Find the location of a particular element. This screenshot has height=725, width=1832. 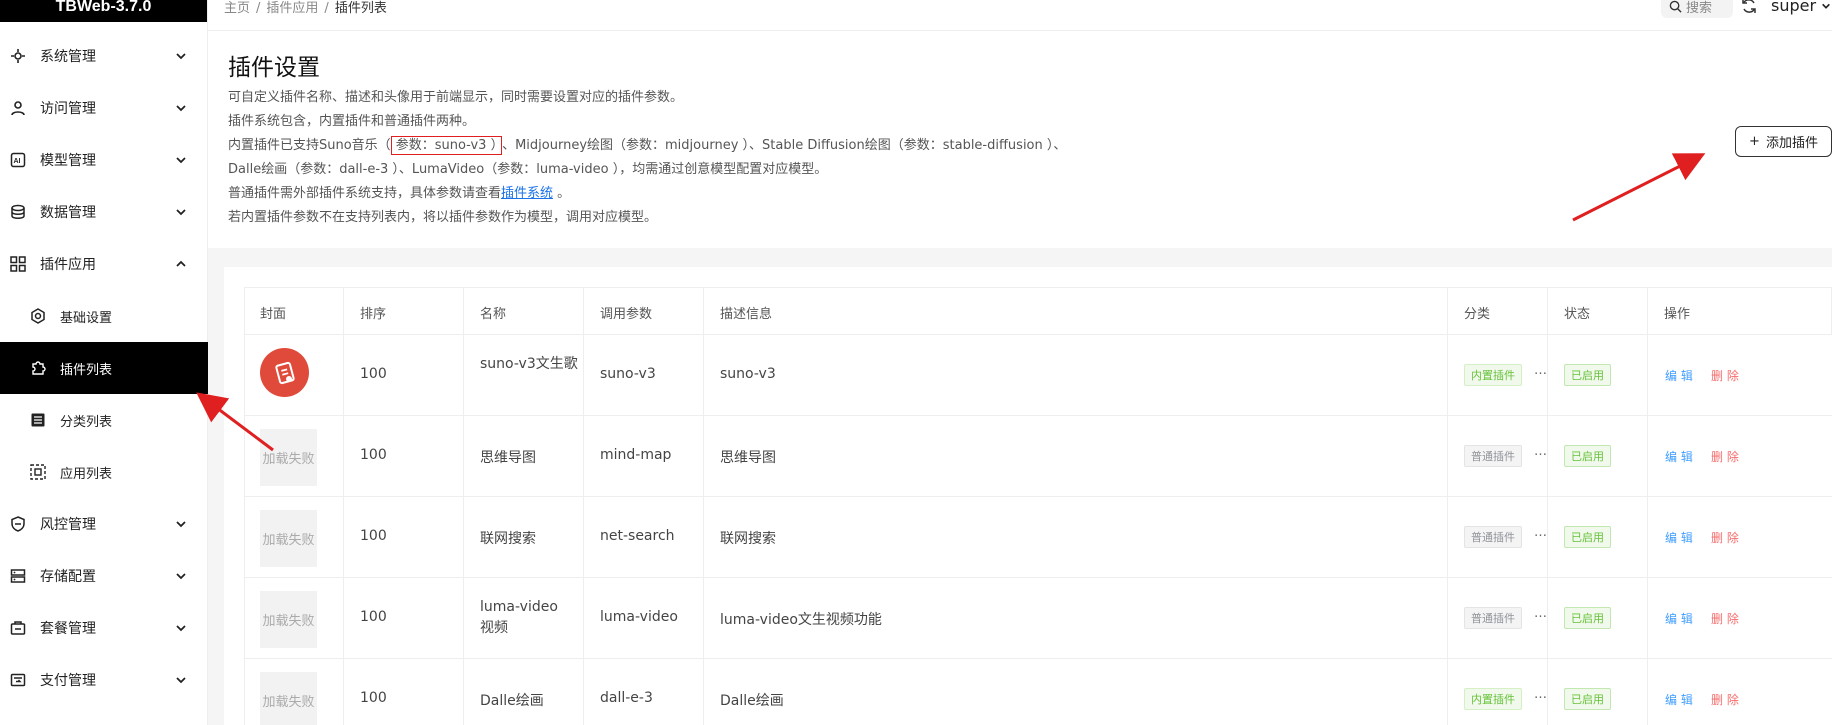

page-title: 插件设置 is located at coordinates (274, 68).